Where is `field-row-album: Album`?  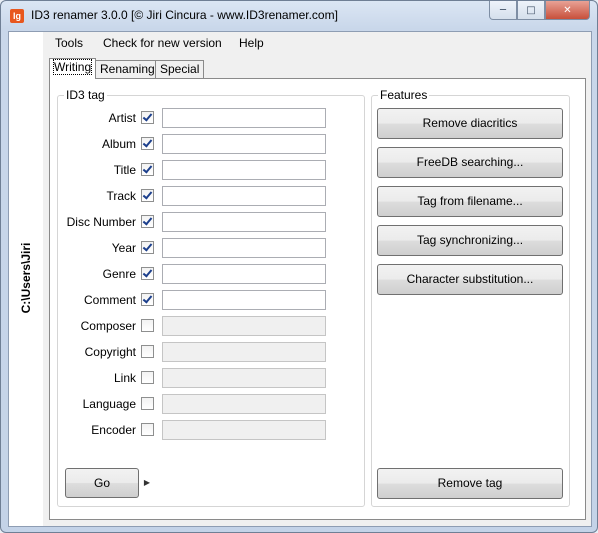
field-row-album: Album is located at coordinates (203, 144).